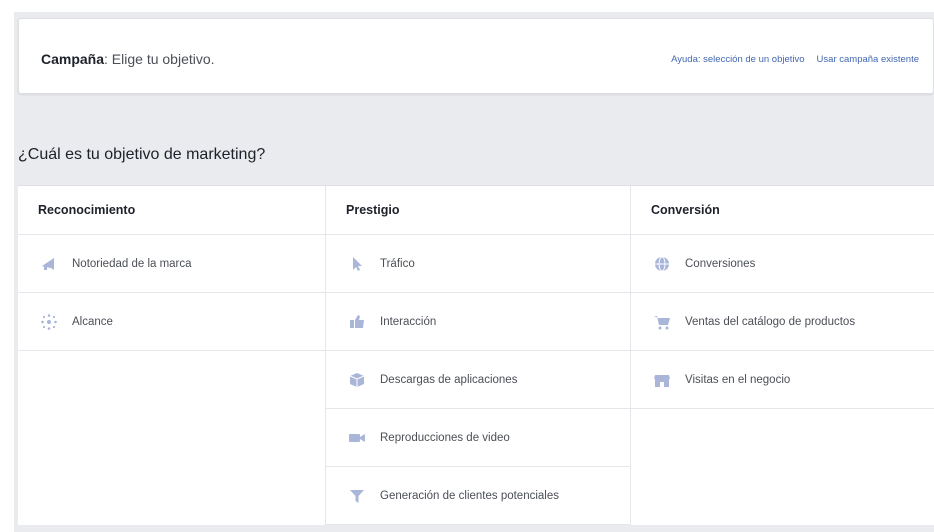 The width and height of the screenshot is (934, 532). I want to click on column-heading: Reconocimiento, so click(171, 210).